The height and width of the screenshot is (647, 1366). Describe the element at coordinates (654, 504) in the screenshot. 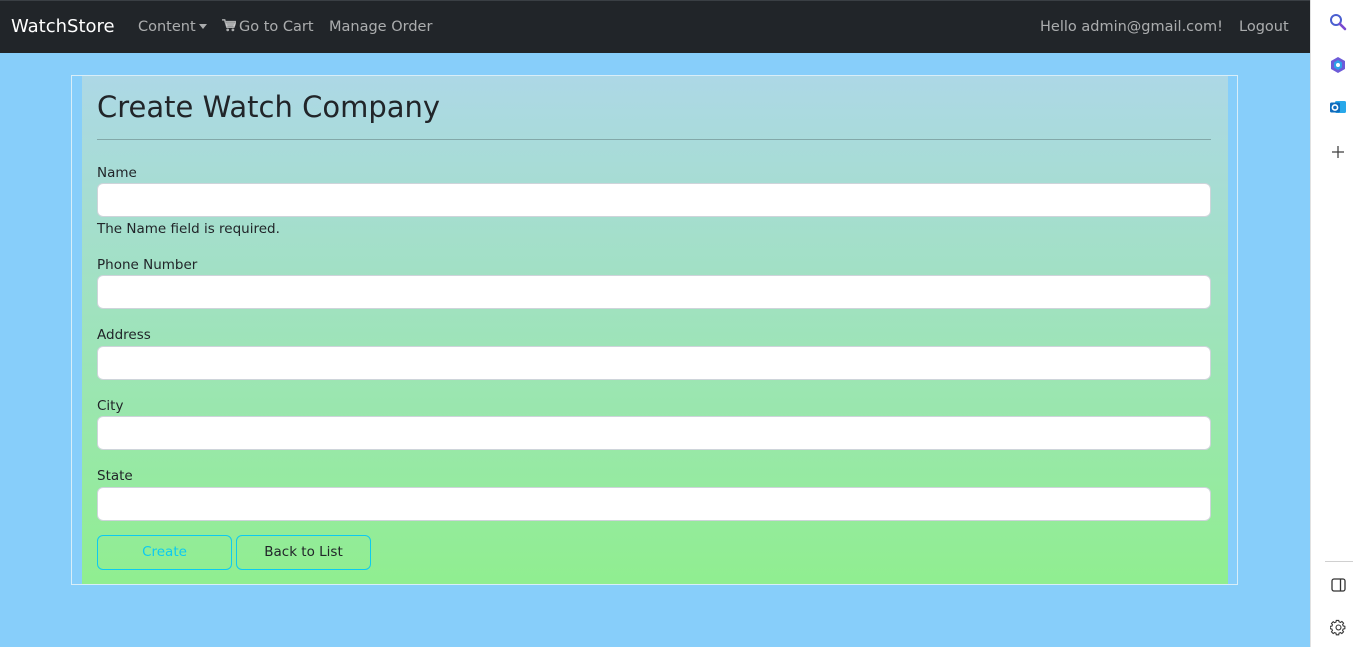

I see `state-field` at that location.